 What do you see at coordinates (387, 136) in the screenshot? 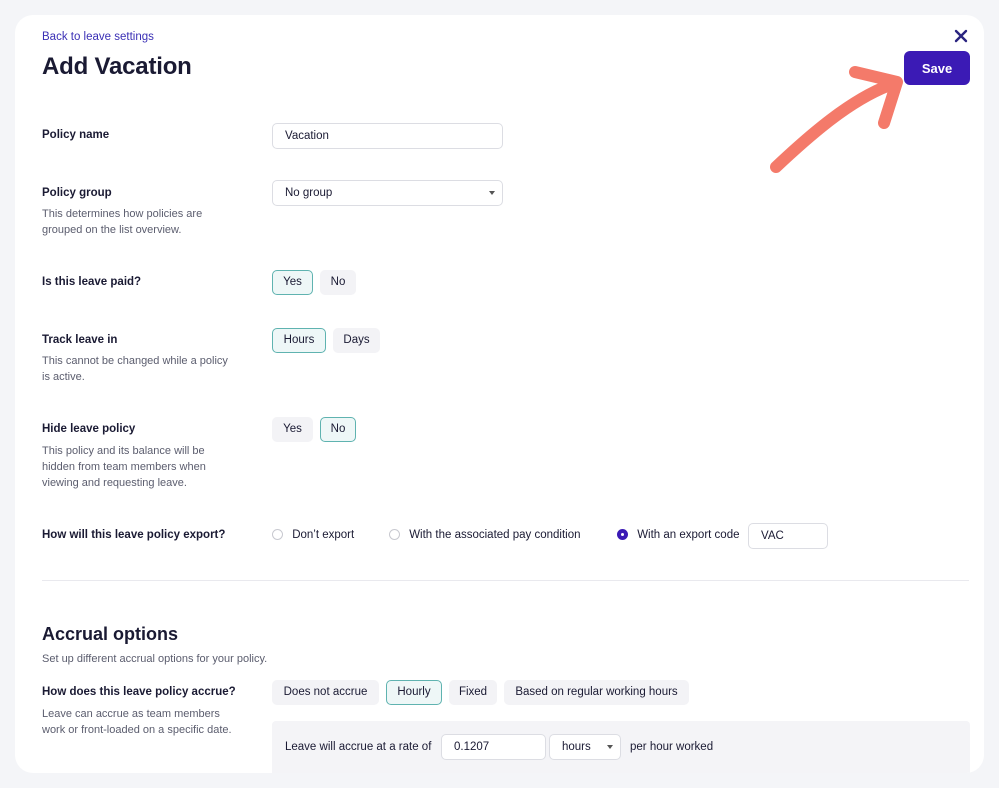
I see `policy-name-input: Vacation` at bounding box center [387, 136].